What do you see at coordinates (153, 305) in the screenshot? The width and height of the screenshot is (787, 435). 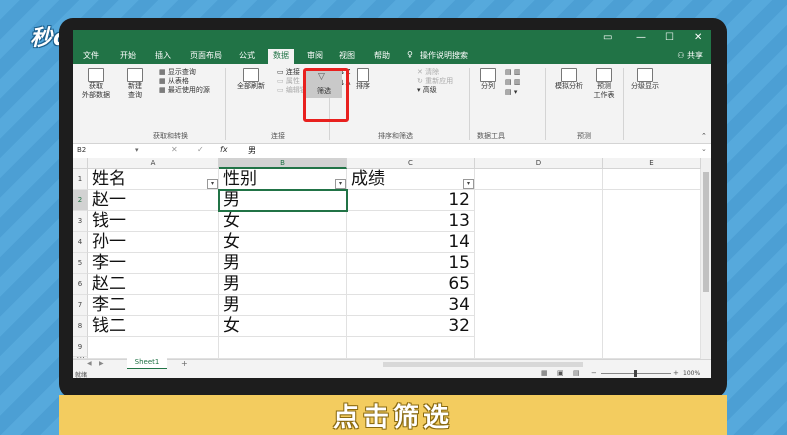 I see `table-cell: 李二` at bounding box center [153, 305].